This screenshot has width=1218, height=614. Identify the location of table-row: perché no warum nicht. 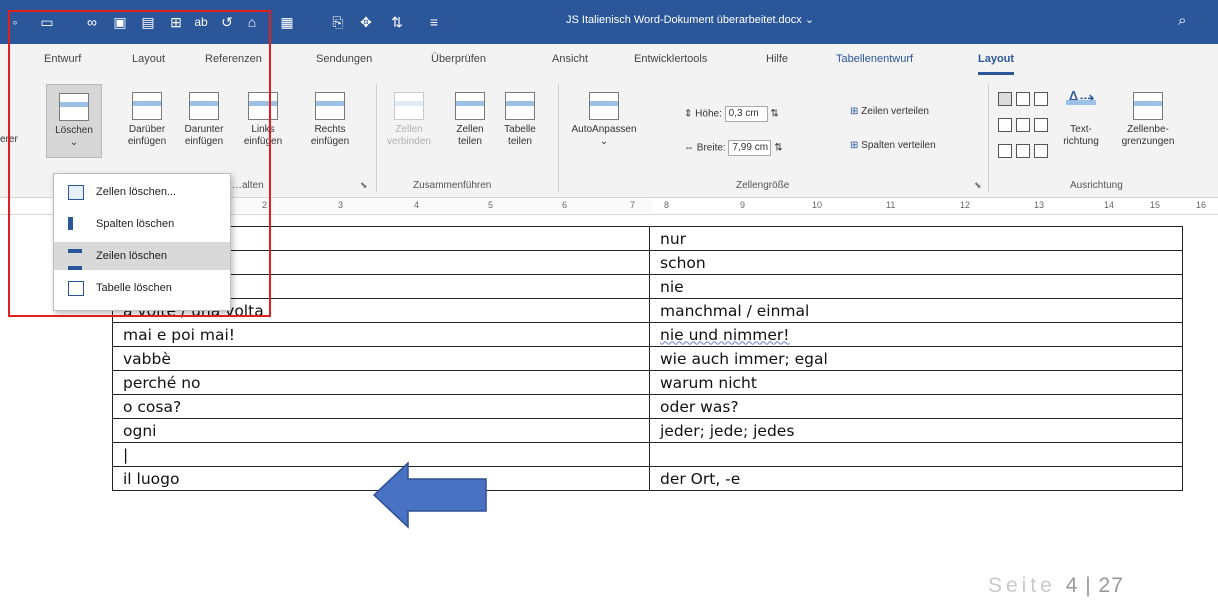
(647, 382).